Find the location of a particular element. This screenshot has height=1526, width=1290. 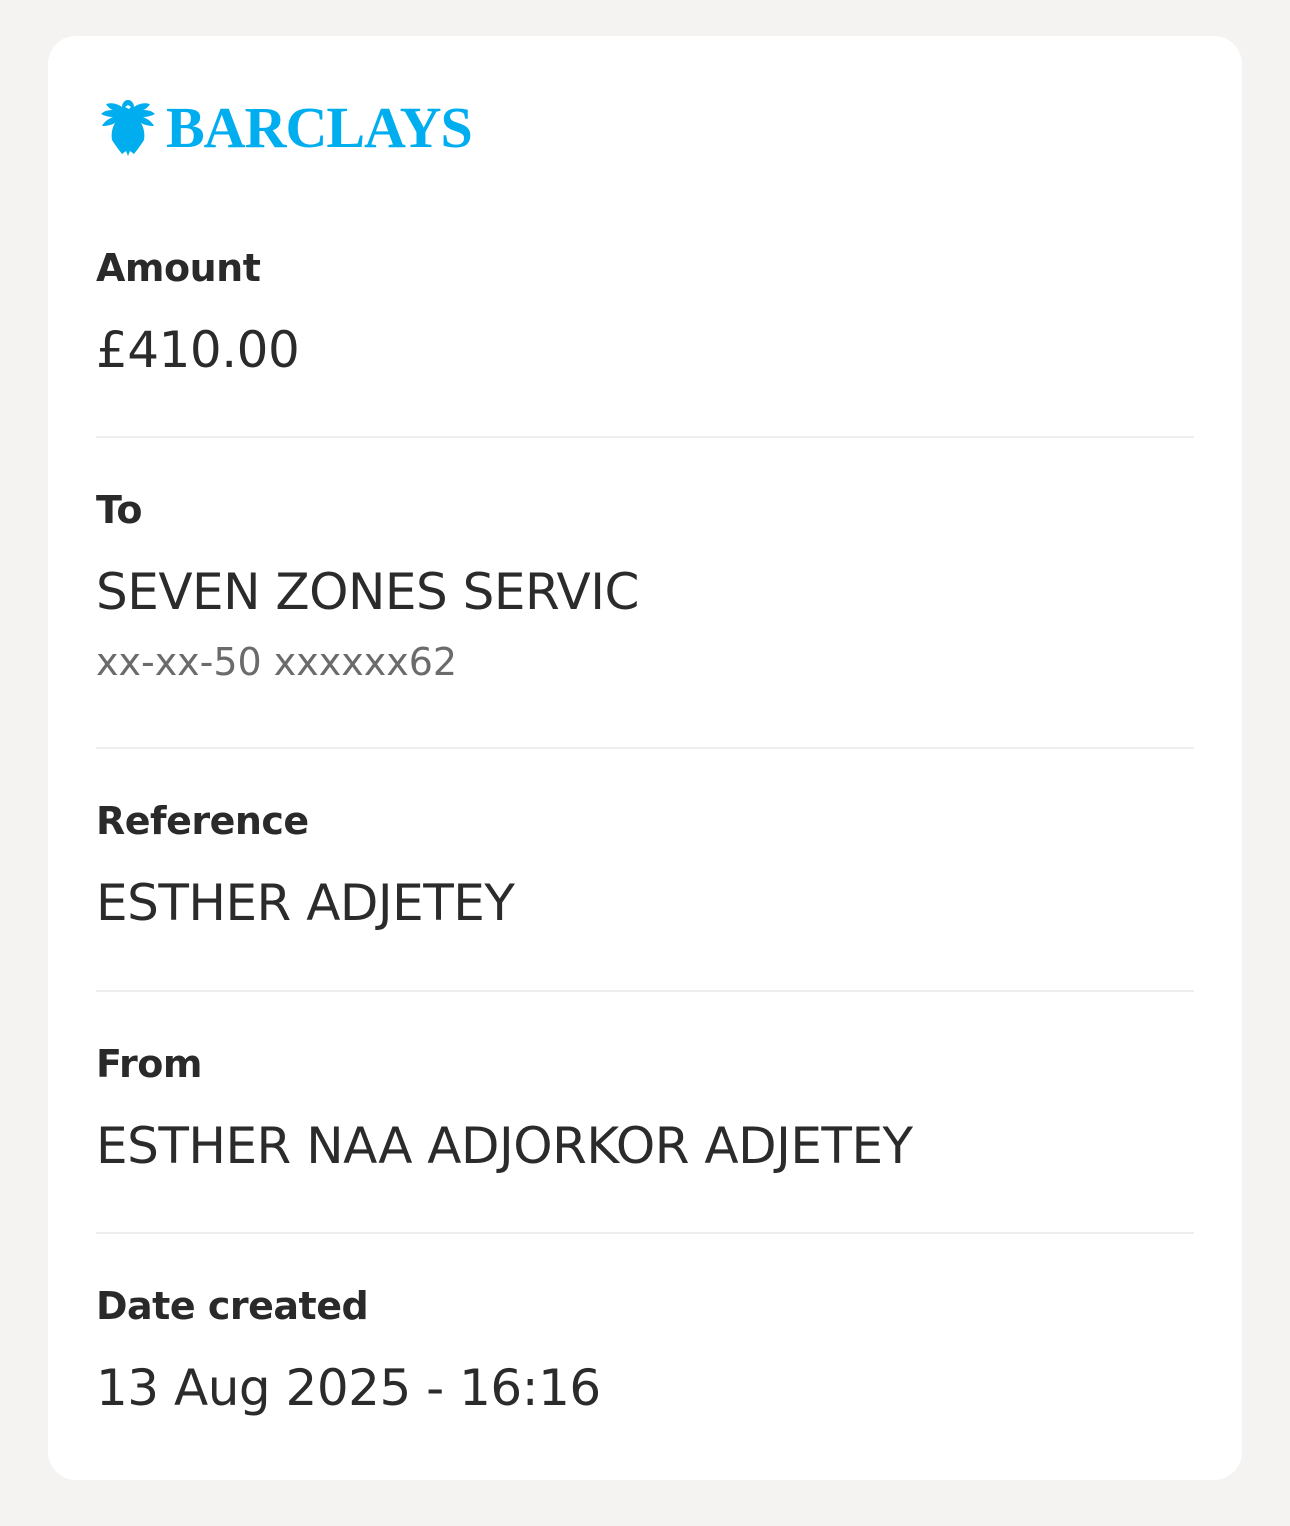

reference-value: ESTHER ADJETEY is located at coordinates (305, 902).